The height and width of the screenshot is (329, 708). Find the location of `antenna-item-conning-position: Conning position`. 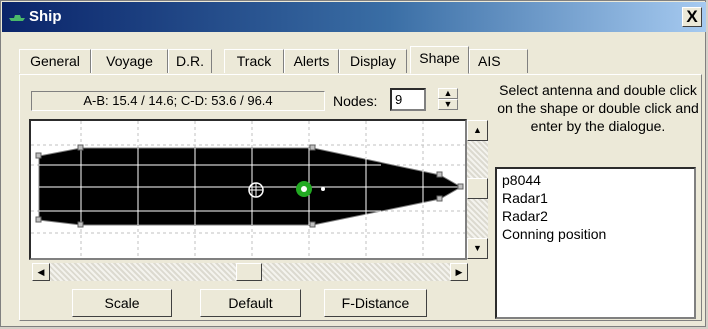

antenna-item-conning-position: Conning position is located at coordinates (595, 234).